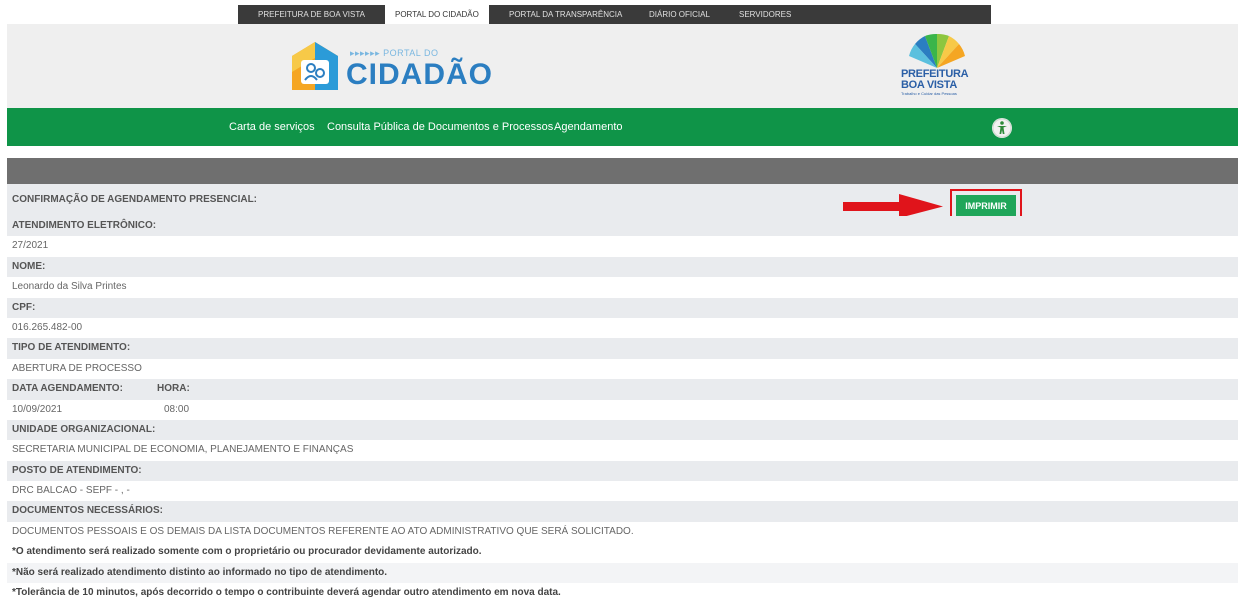  What do you see at coordinates (622, 409) in the screenshot?
I see `date-time-value-row: 10/09/2021 08:00` at bounding box center [622, 409].